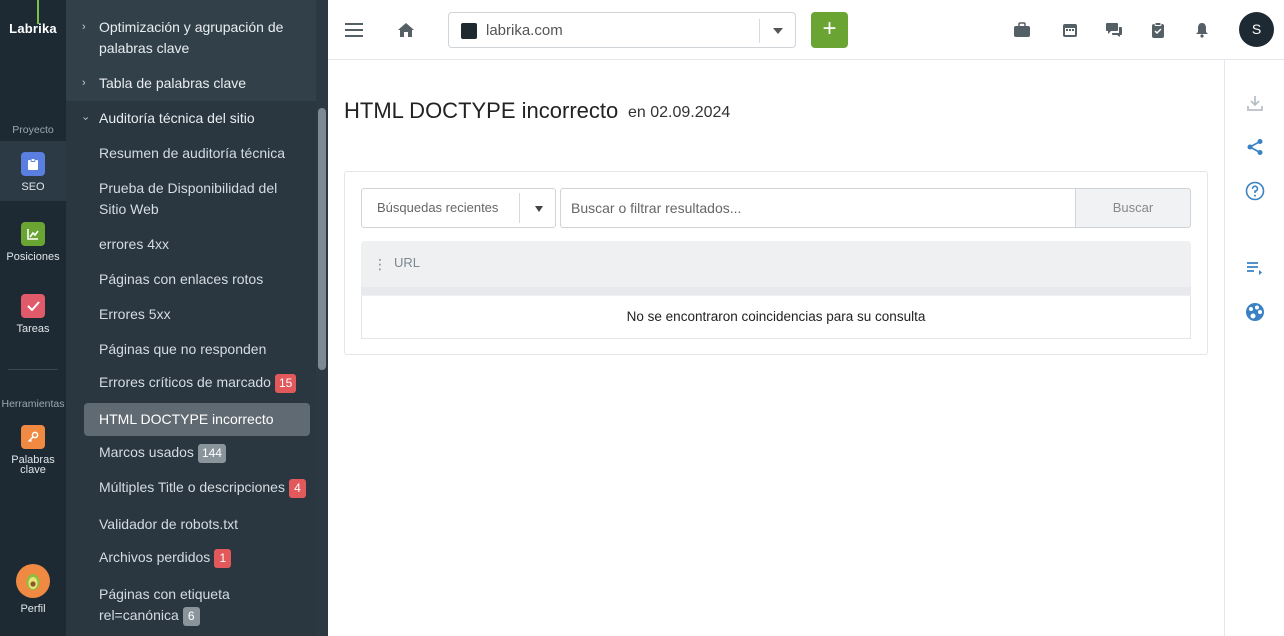 This screenshot has width=1284, height=636. Describe the element at coordinates (354, 30) in the screenshot. I see `hamburger-menu-icon` at that location.